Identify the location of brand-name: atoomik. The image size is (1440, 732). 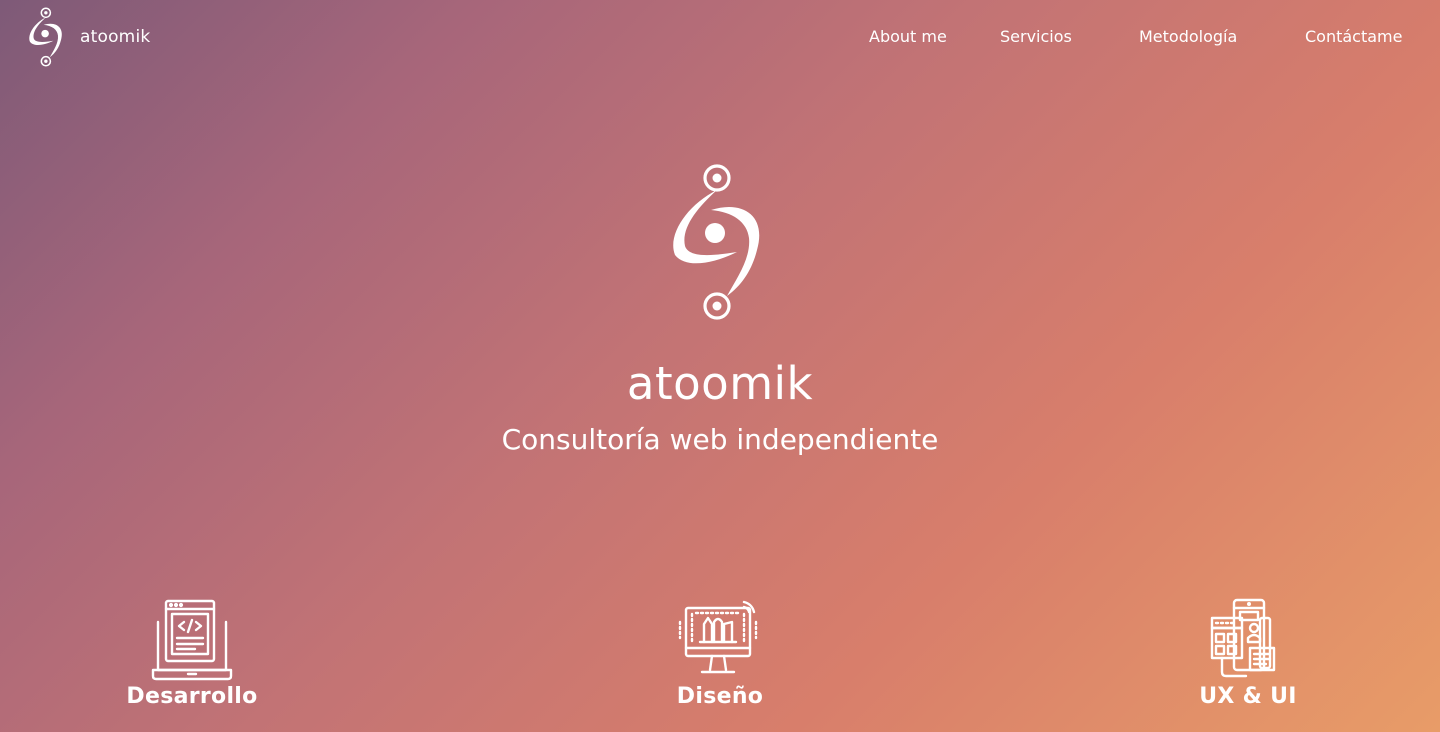
(115, 37).